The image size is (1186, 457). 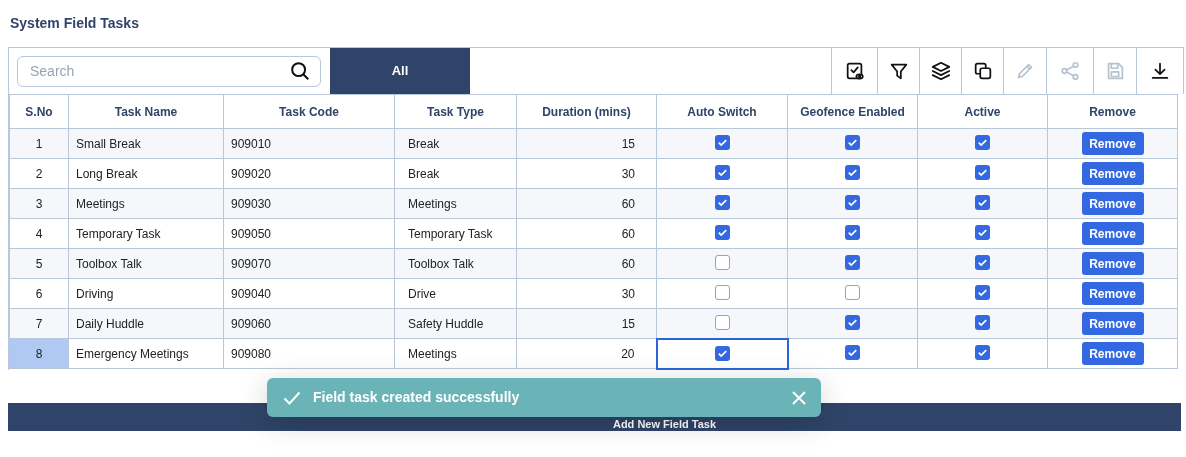 What do you see at coordinates (39, 293) in the screenshot?
I see `table-cell: 6` at bounding box center [39, 293].